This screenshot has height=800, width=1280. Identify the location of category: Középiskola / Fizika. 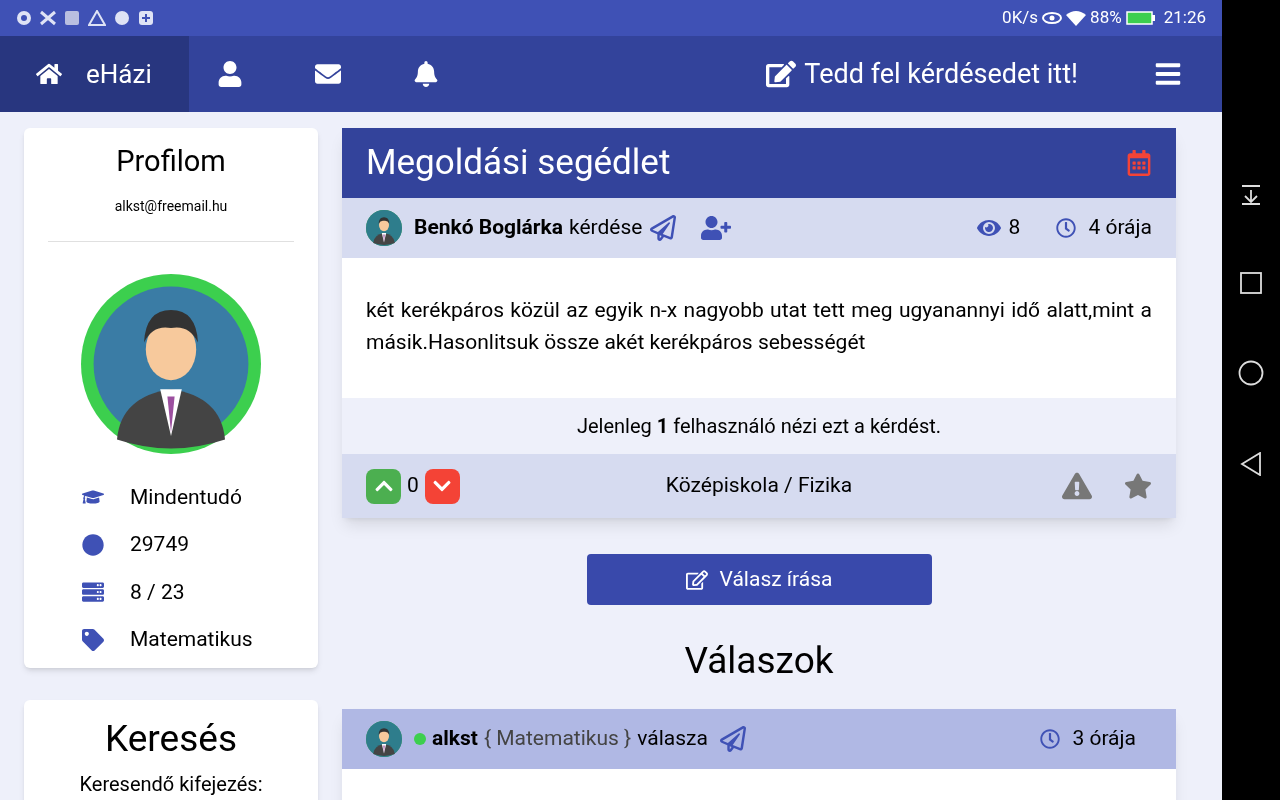
(759, 486).